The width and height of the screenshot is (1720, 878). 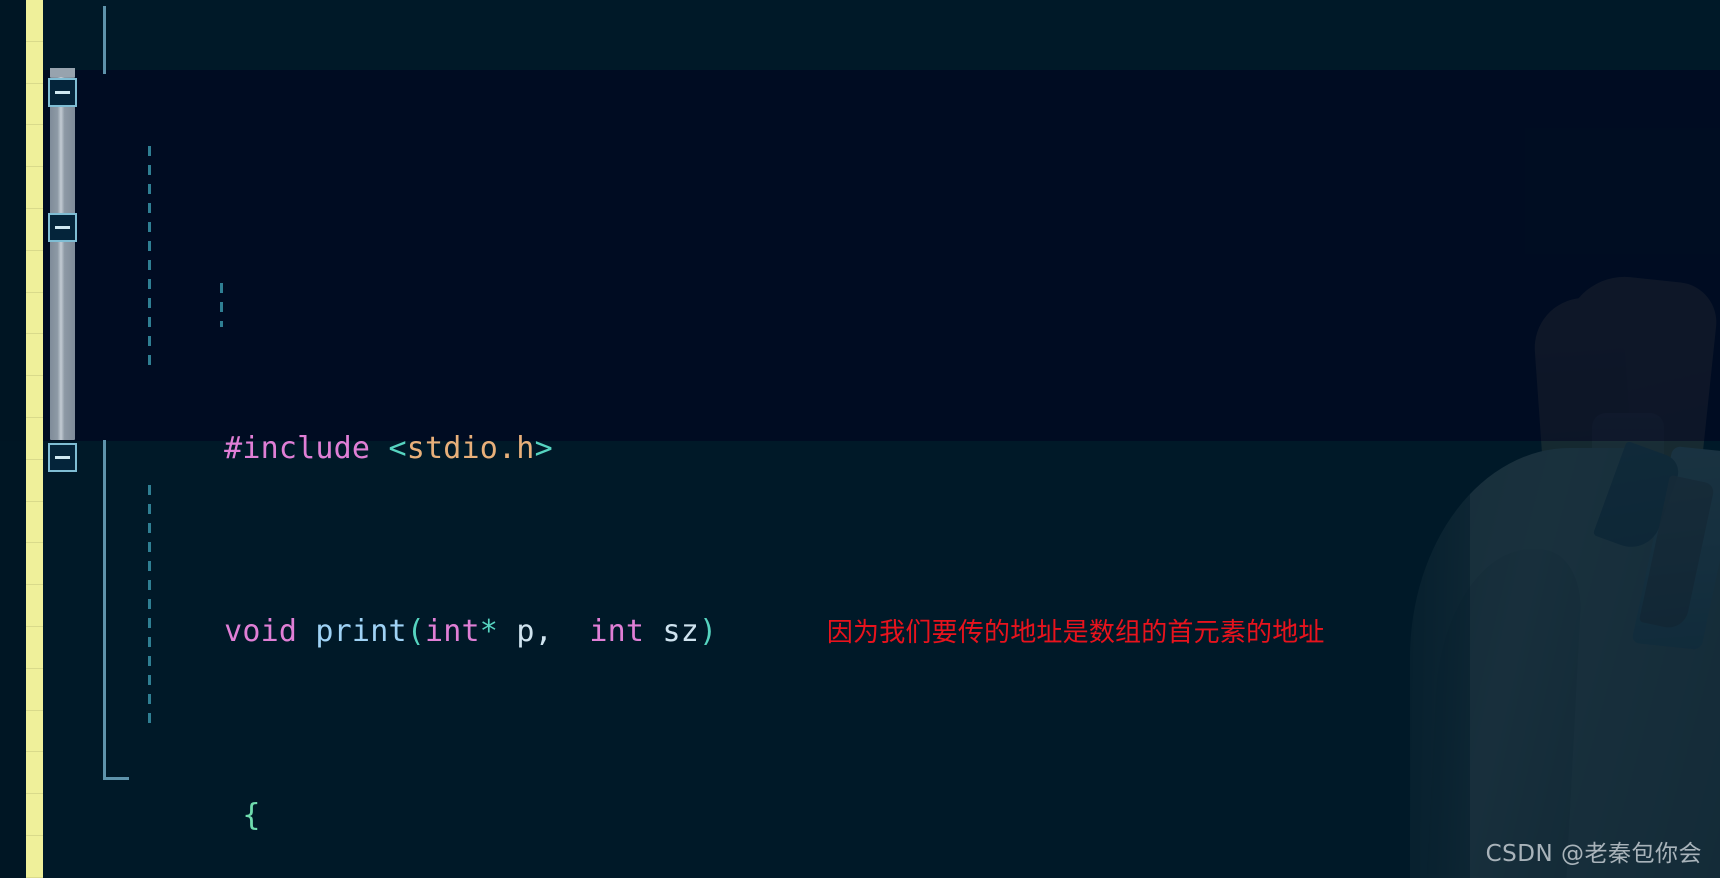 What do you see at coordinates (543, 449) in the screenshot?
I see `token-angle-close: >` at bounding box center [543, 449].